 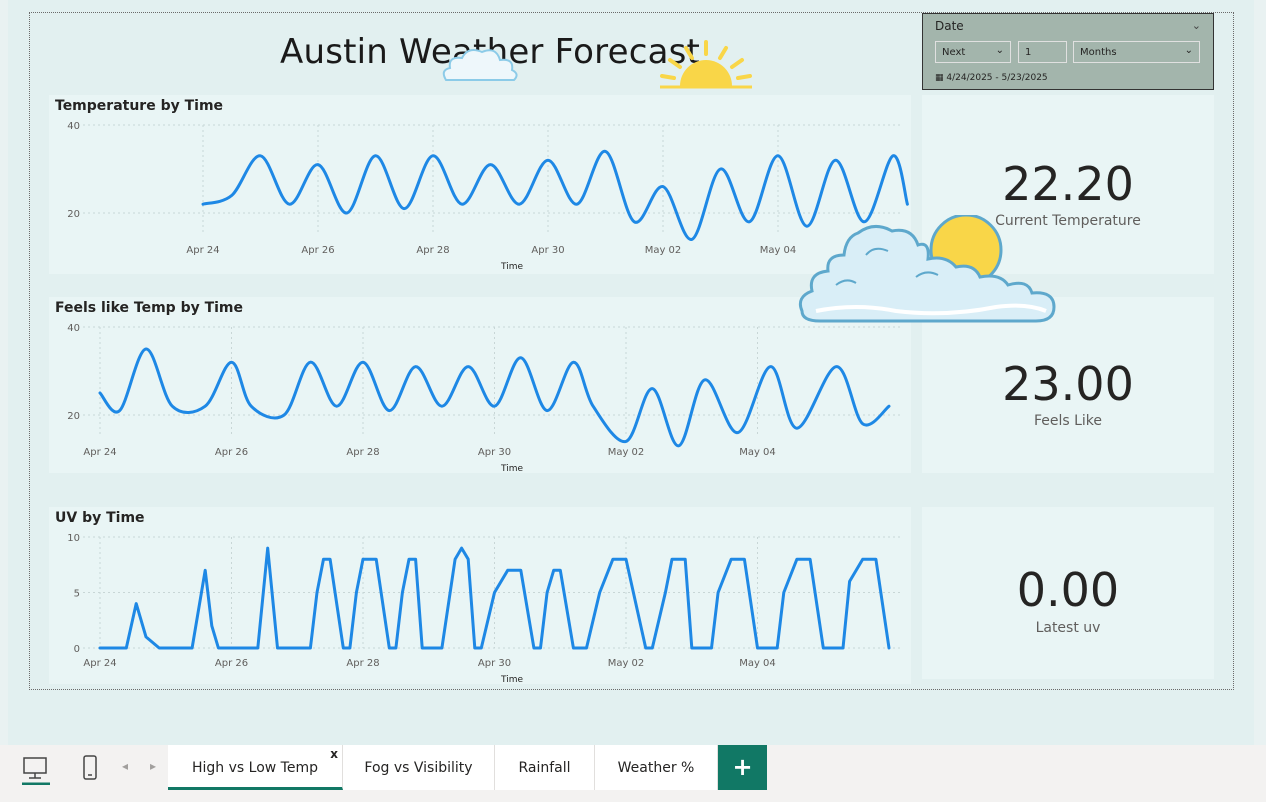 What do you see at coordinates (949, 26) in the screenshot?
I see `slicer-title: Date` at bounding box center [949, 26].